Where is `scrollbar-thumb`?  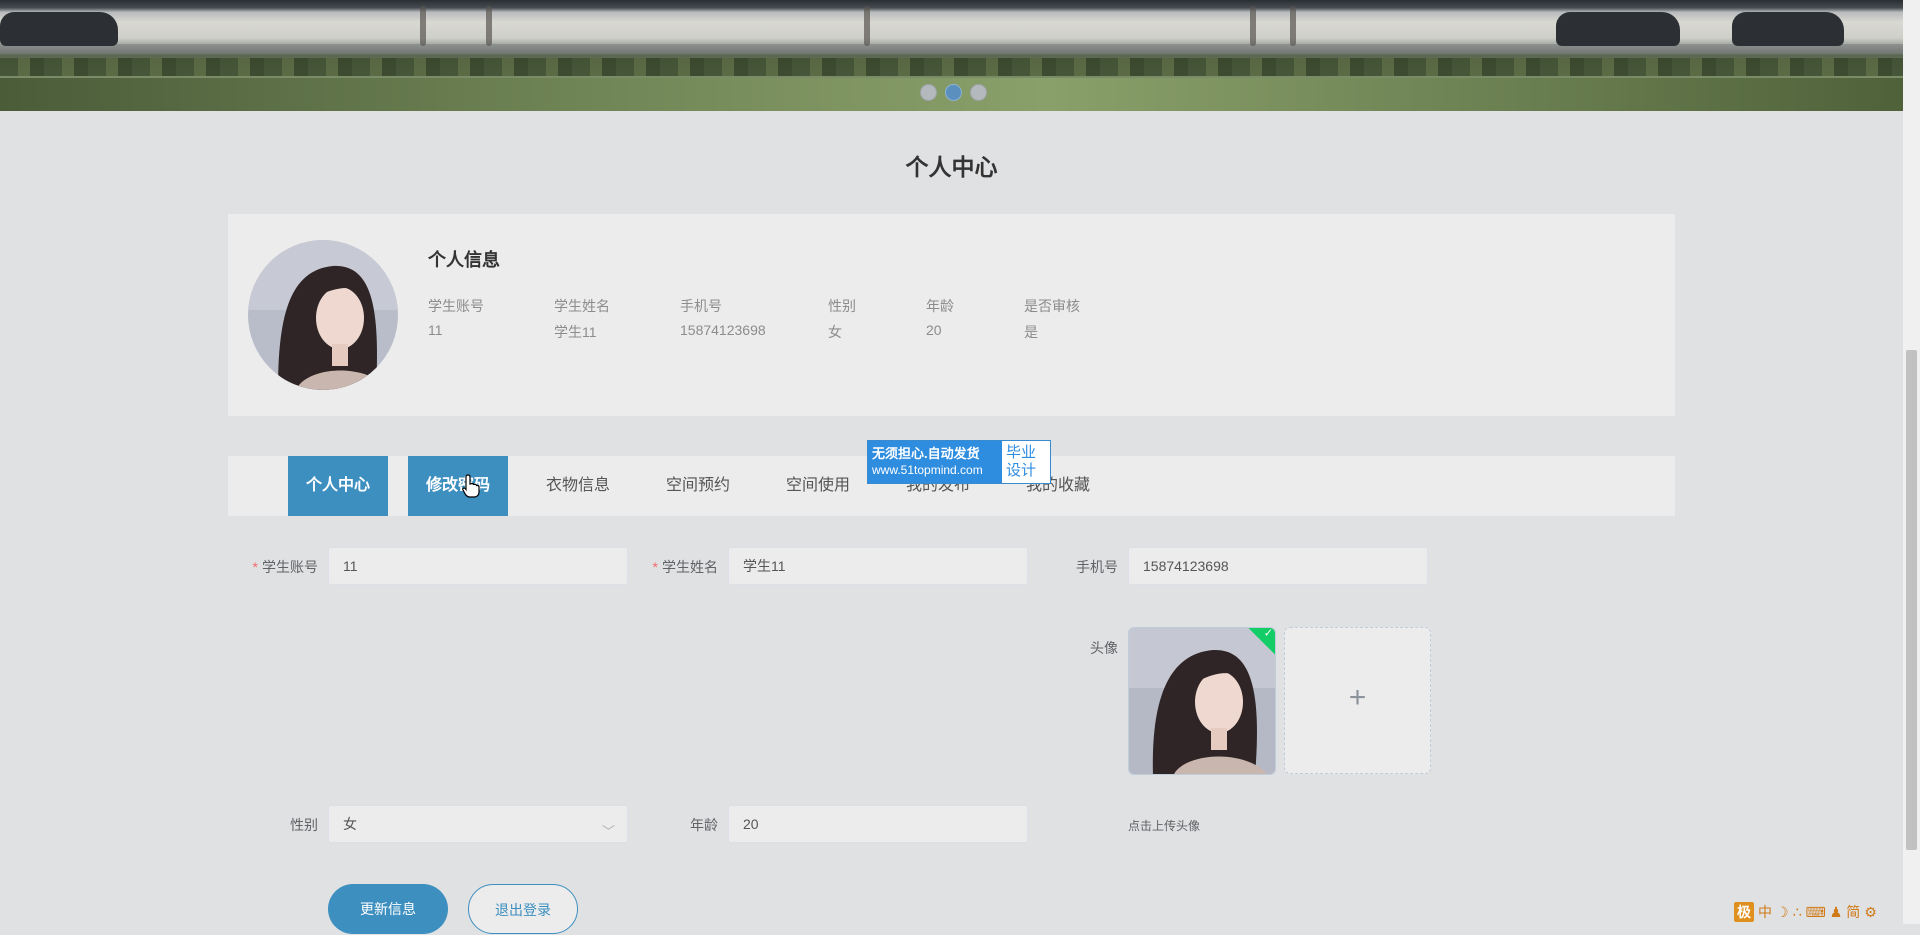
scrollbar-thumb is located at coordinates (1911, 600).